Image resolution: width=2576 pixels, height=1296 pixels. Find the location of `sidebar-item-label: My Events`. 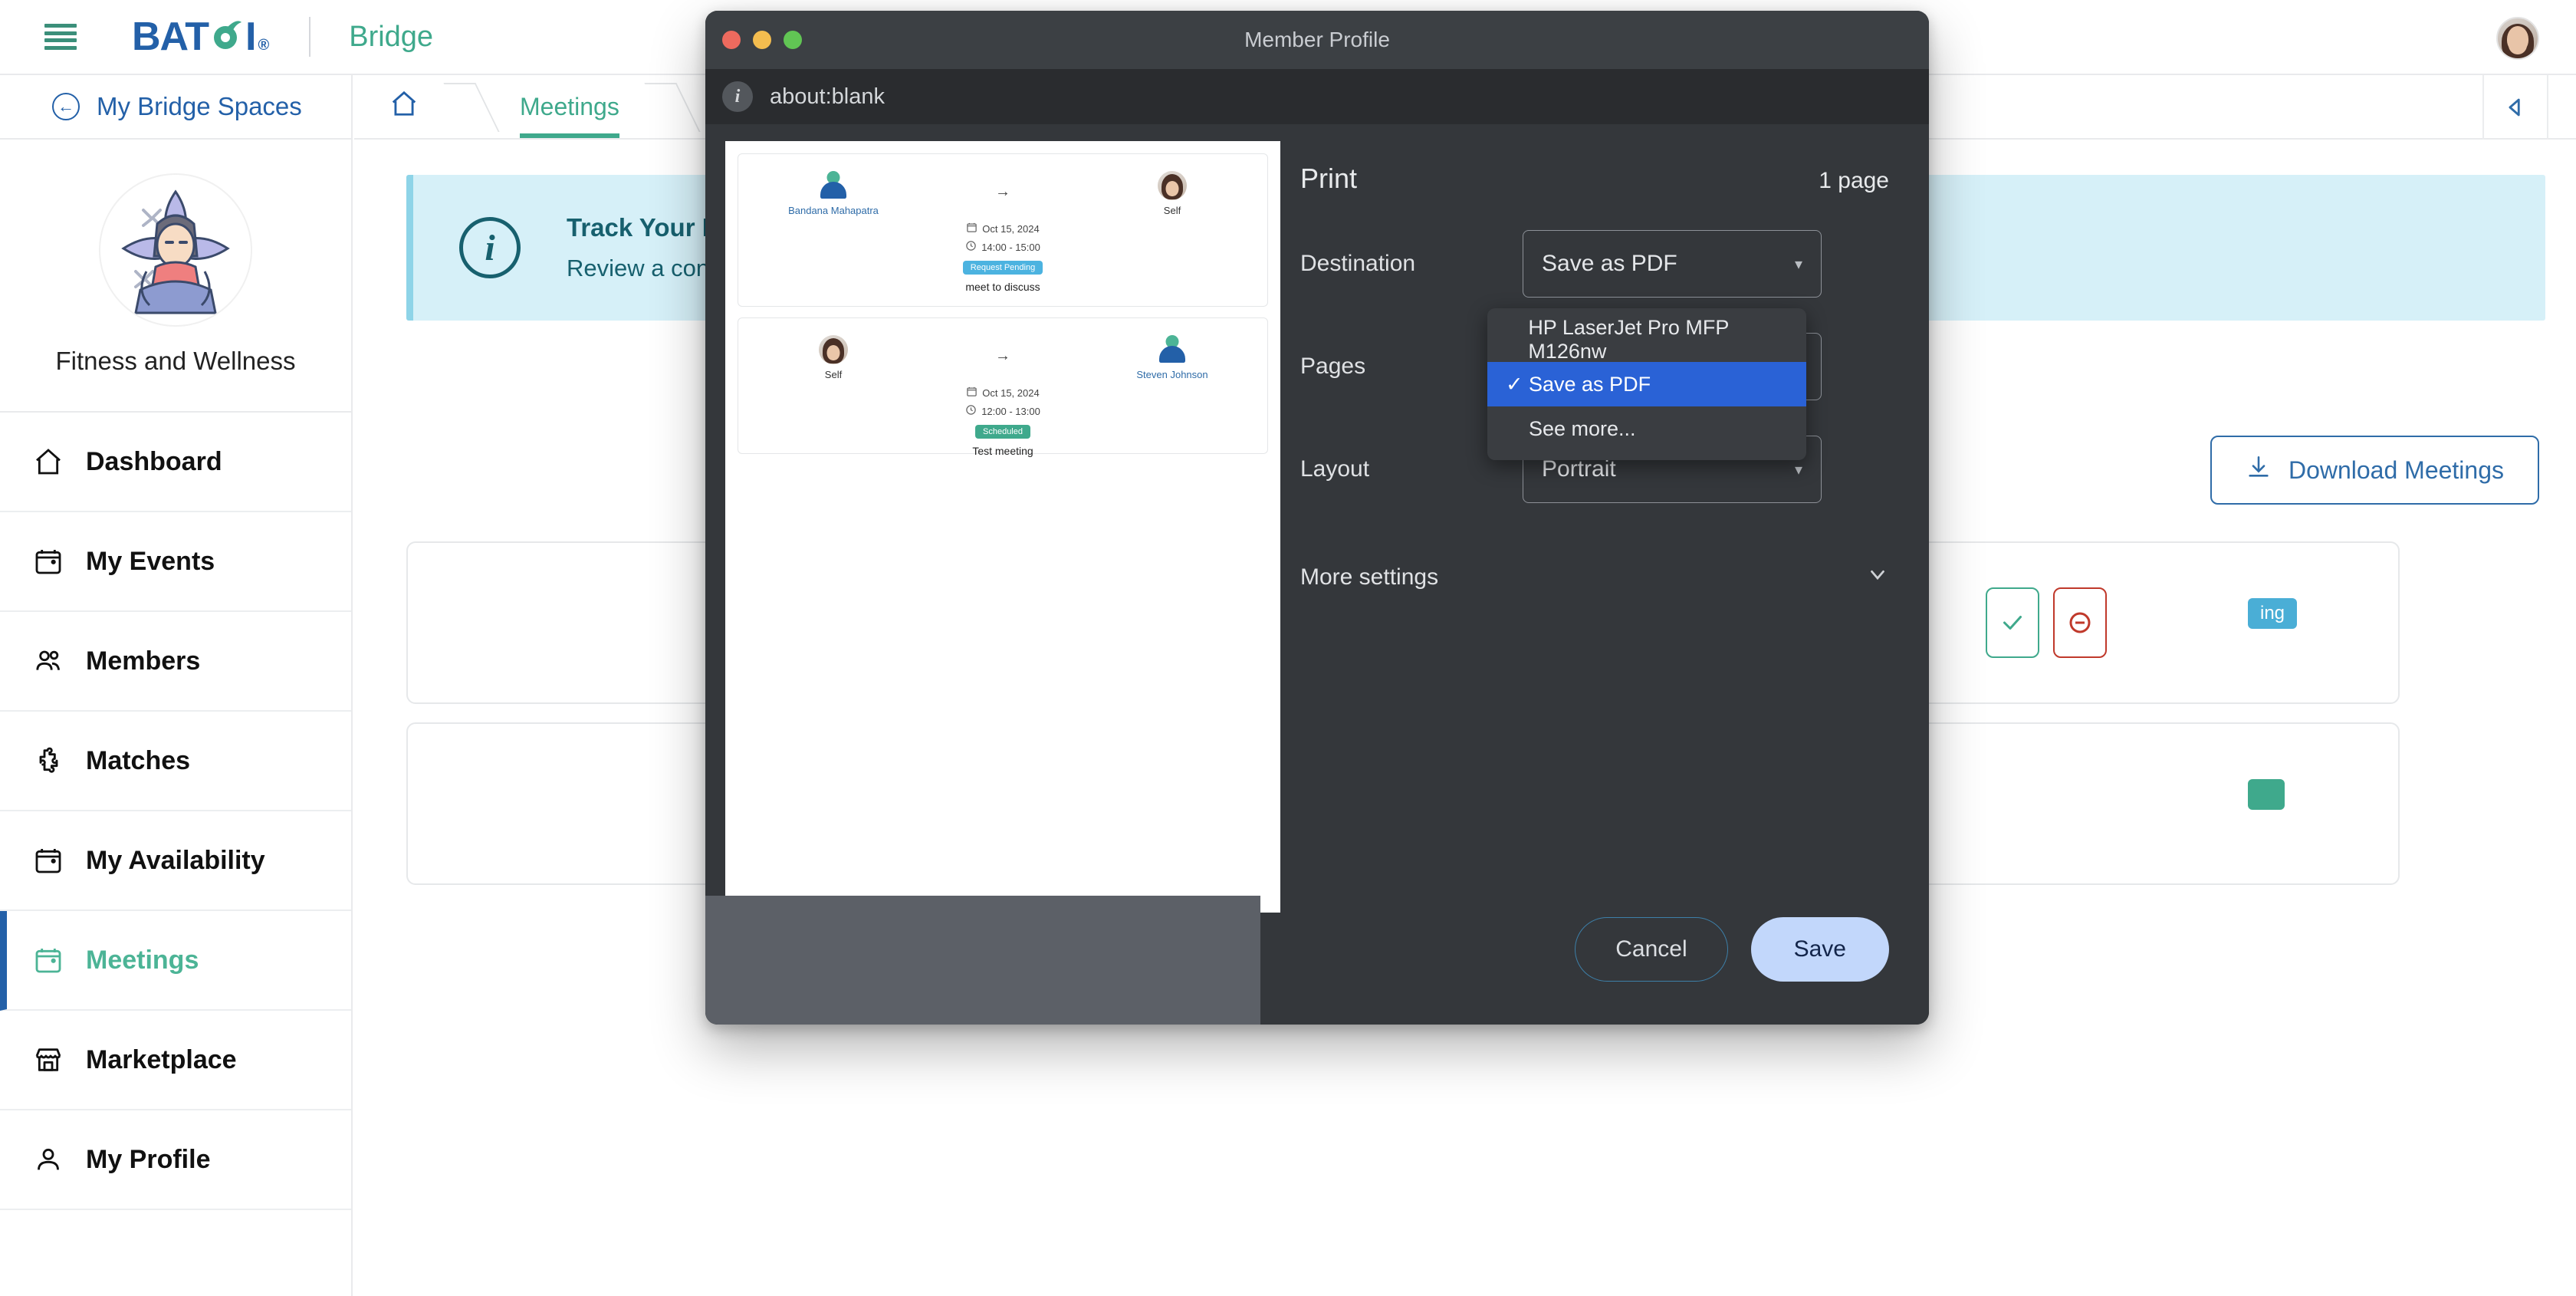

sidebar-item-label: My Events is located at coordinates (151, 561).